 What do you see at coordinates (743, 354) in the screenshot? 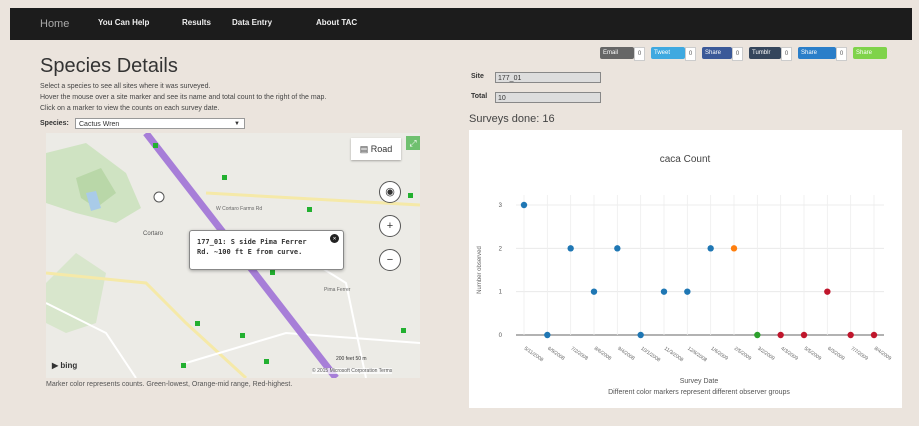
I see `x-tick-label: 2/5/2009` at bounding box center [743, 354].